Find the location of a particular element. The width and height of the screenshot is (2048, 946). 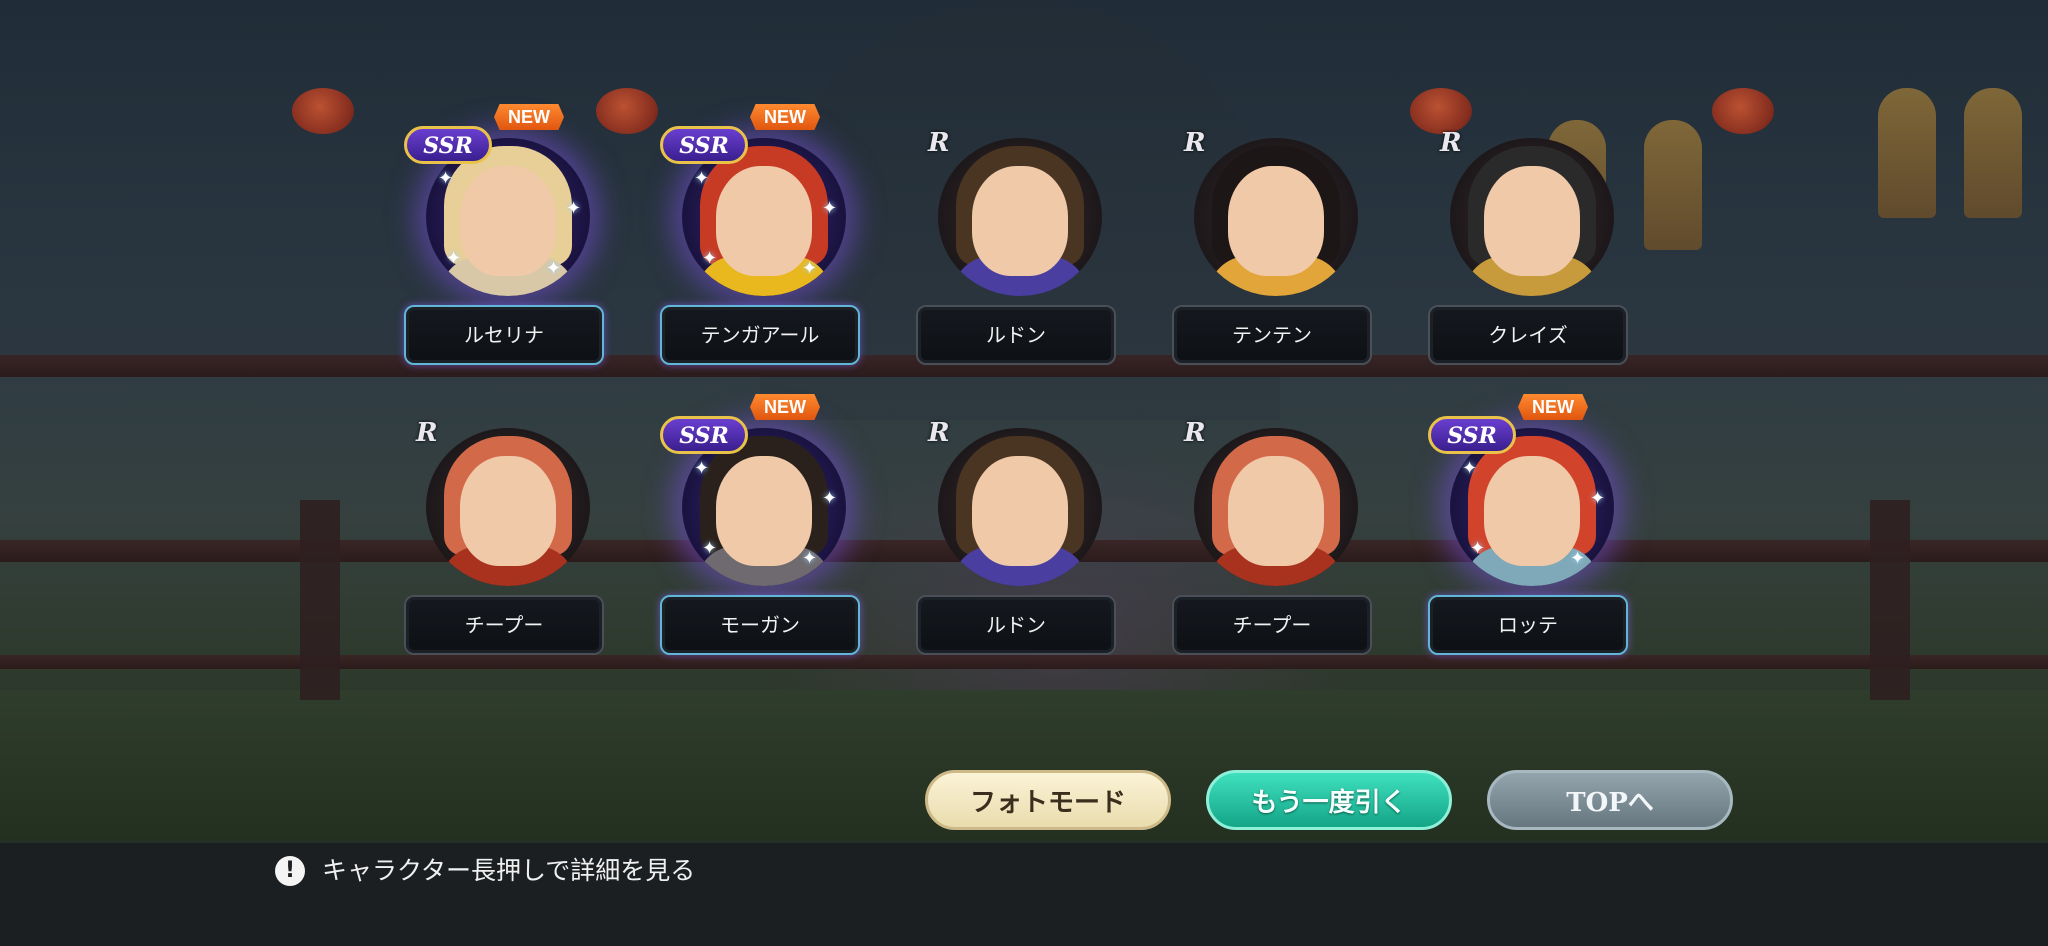

to-top-button: TOPへ is located at coordinates (1610, 800).